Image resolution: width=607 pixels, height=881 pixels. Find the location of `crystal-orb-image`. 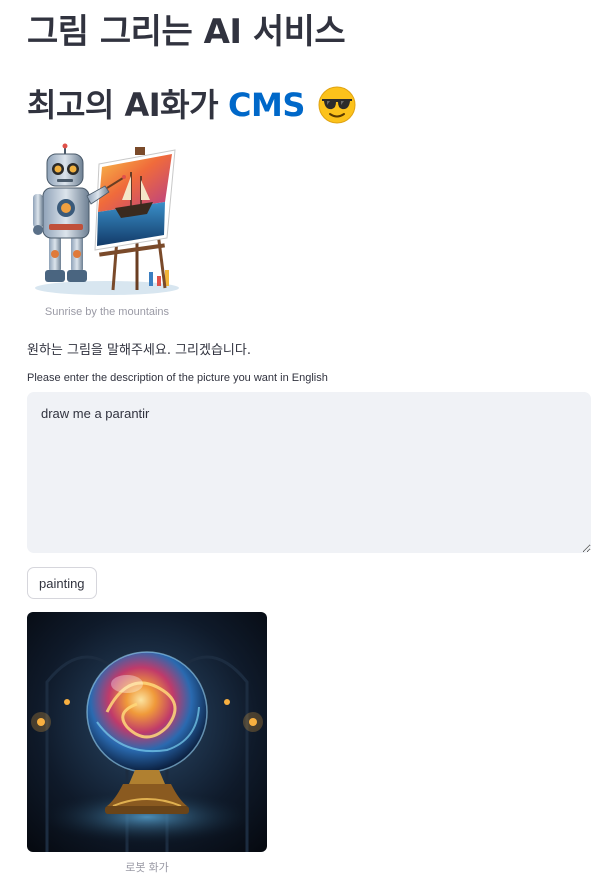

crystal-orb-image is located at coordinates (147, 732).